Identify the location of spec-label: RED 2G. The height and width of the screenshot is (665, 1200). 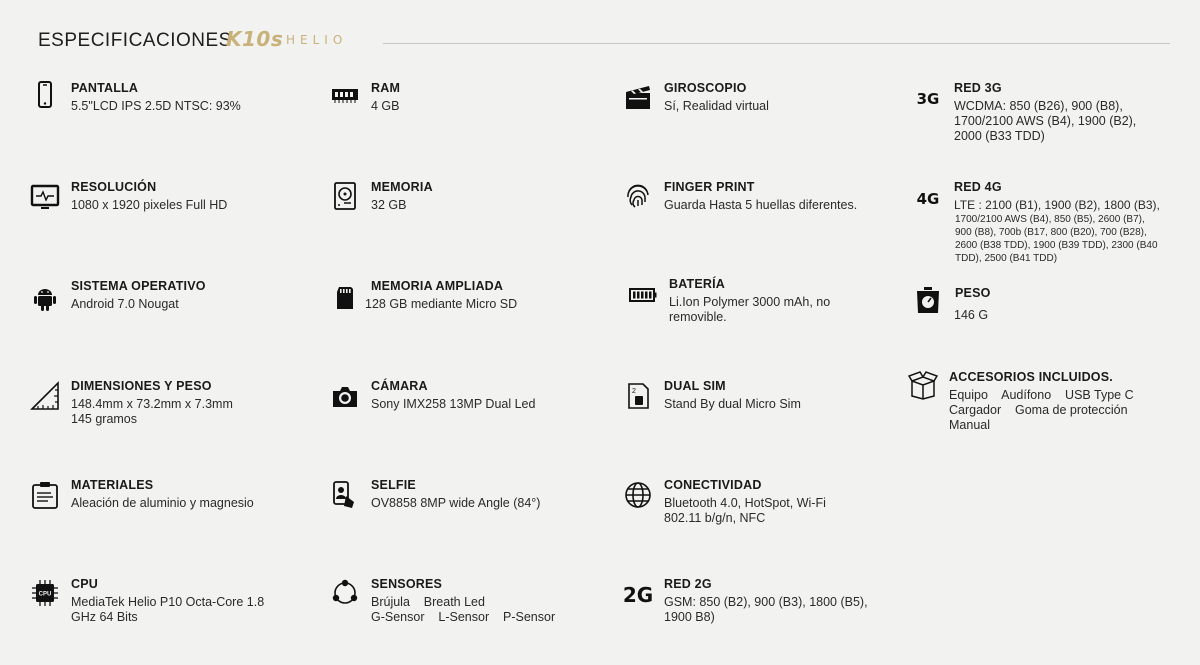
(688, 584).